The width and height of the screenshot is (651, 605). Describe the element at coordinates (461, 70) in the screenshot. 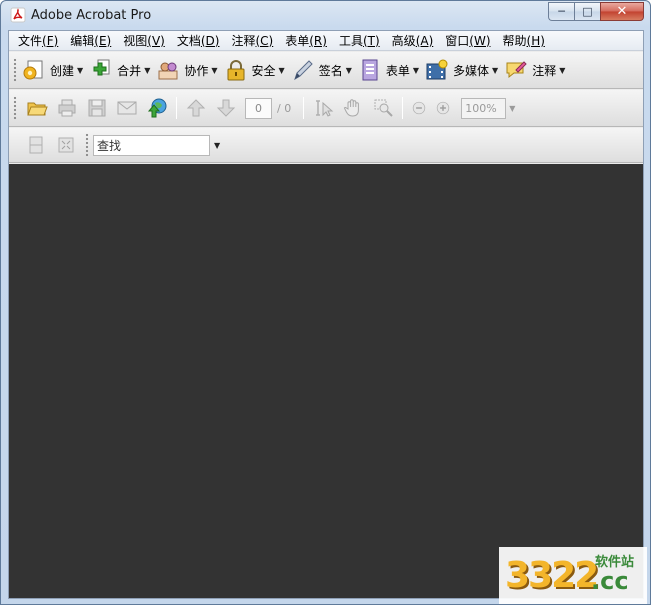

I see `task-multimedia-button: 多媒体 ▼` at that location.